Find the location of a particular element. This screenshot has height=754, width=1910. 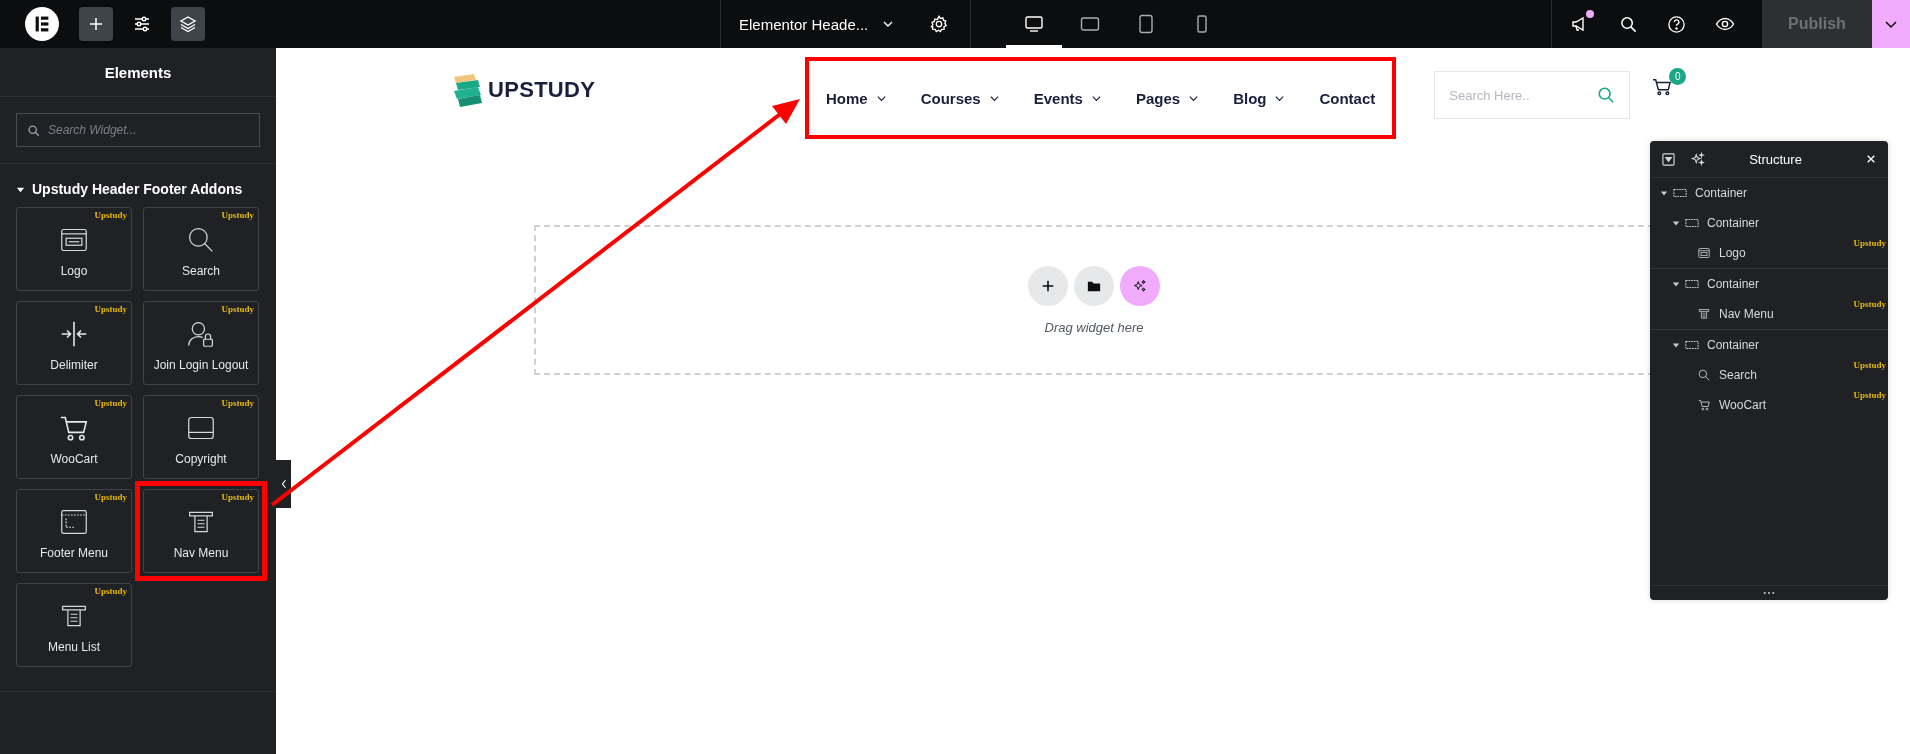

elementor-logo-icon is located at coordinates (42, 24).